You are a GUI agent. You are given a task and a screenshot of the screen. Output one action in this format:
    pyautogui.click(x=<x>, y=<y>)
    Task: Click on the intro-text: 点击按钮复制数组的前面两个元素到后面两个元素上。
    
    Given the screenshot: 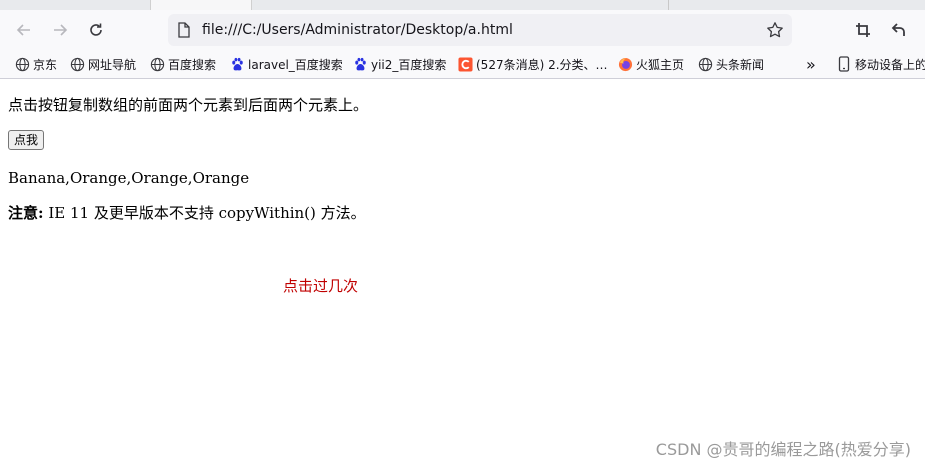 What is the action you would take?
    pyautogui.click(x=188, y=105)
    